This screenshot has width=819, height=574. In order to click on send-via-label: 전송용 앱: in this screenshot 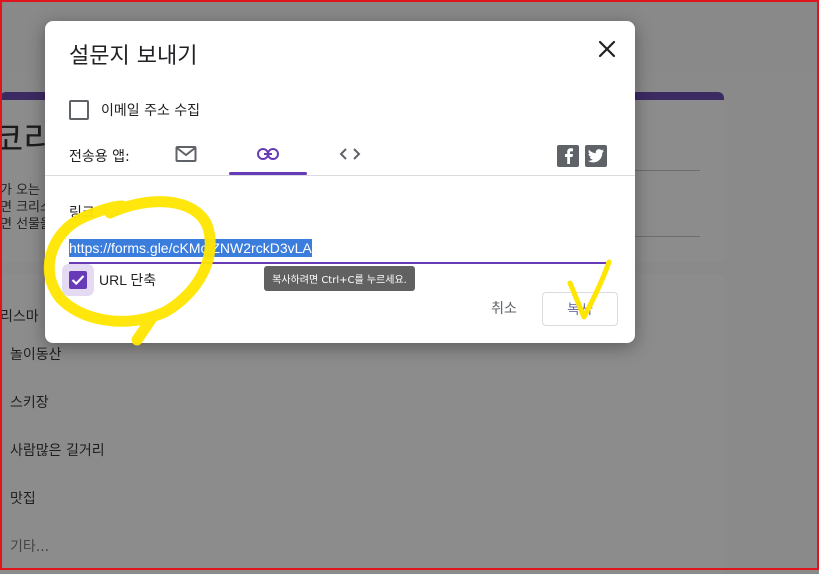, I will do `click(99, 157)`.